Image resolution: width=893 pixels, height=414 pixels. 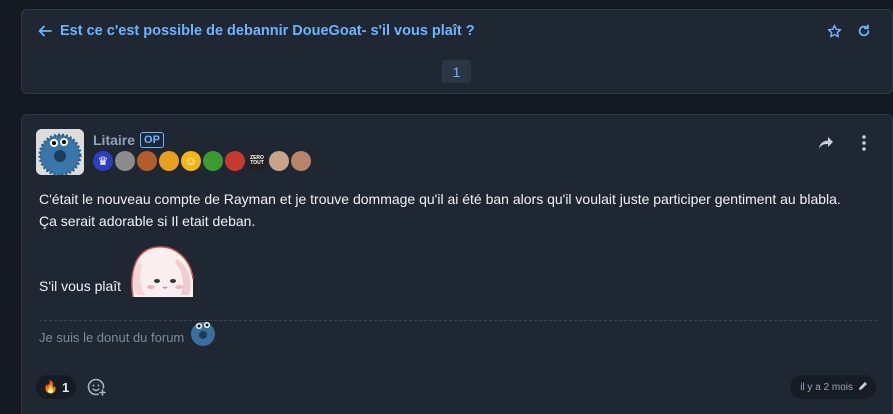 I want to click on sticker-image, so click(x=163, y=270).